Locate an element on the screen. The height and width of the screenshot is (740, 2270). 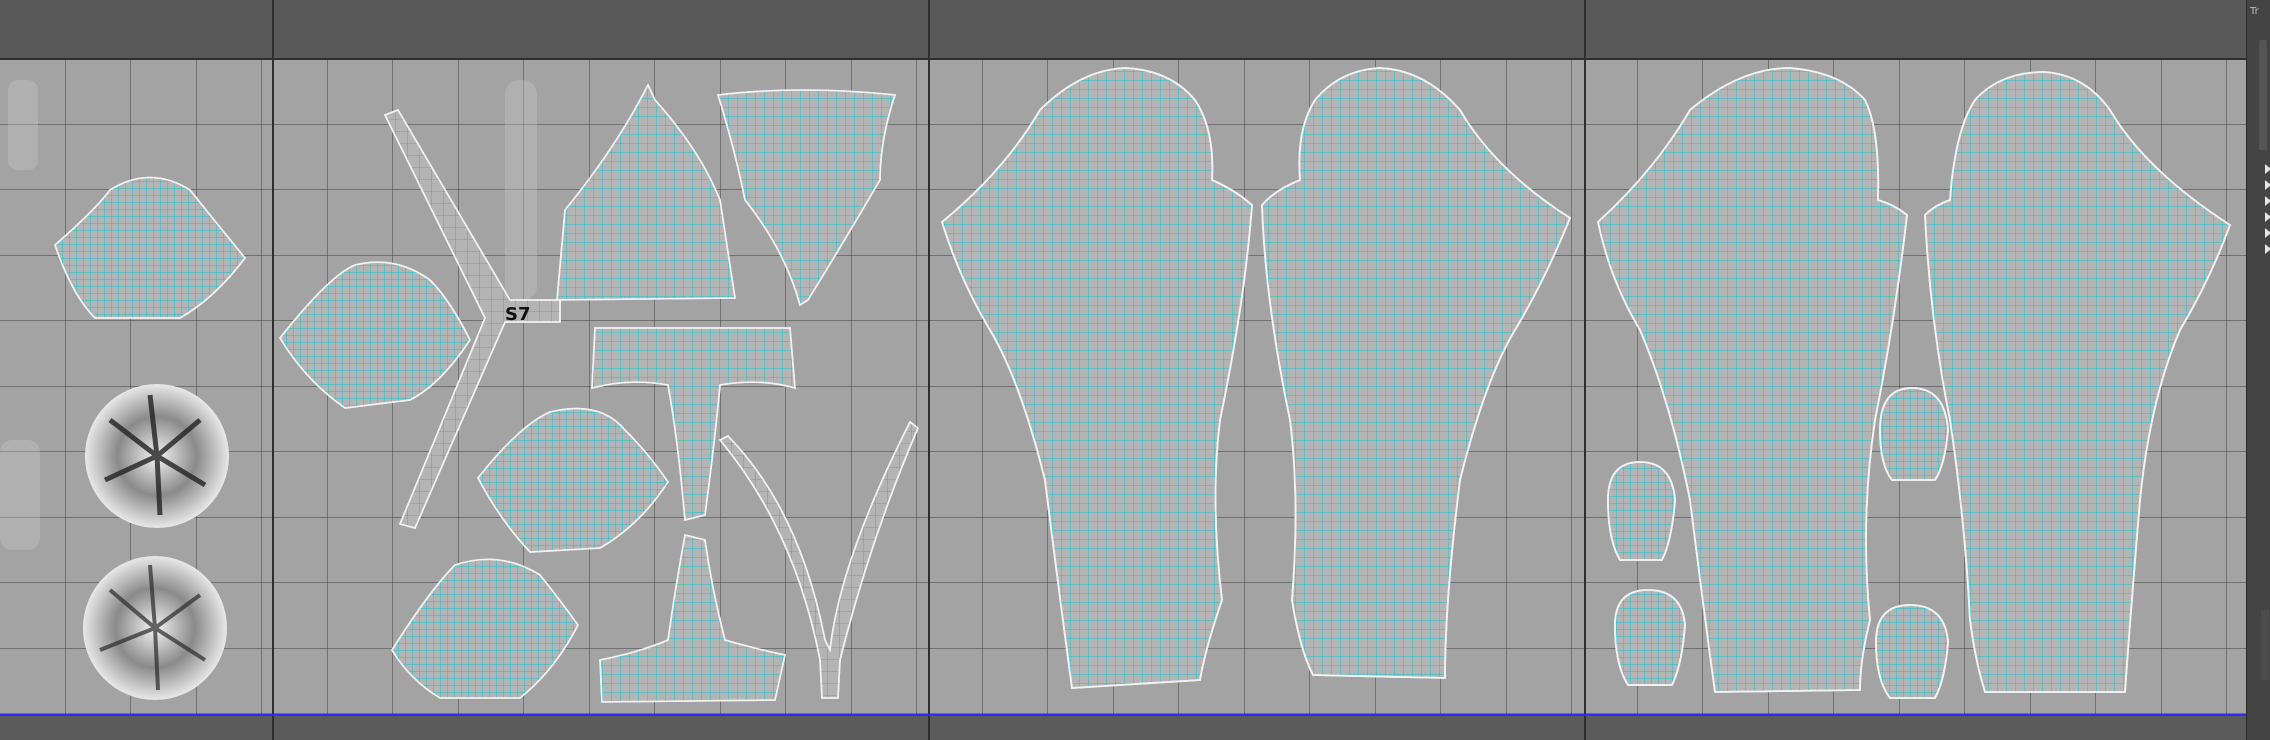
side-panel-lower-scrollbar is located at coordinates (2265, 645).